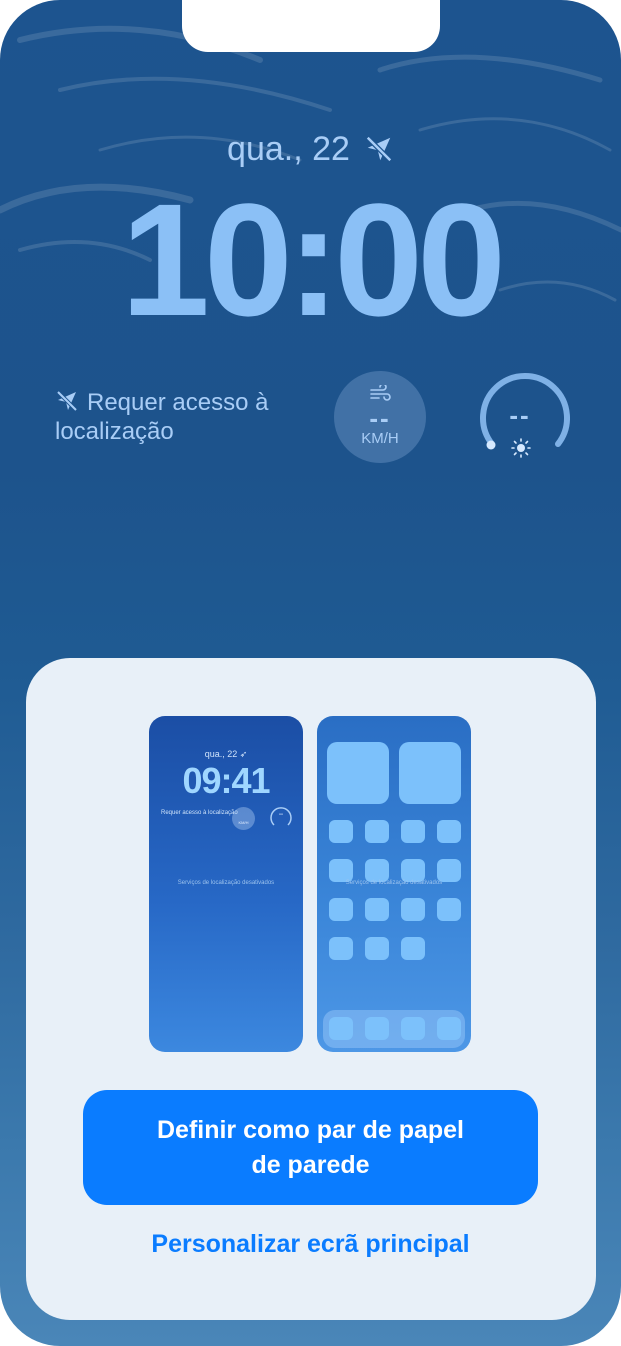  I want to click on lock-clock: 10:00, so click(310, 260).